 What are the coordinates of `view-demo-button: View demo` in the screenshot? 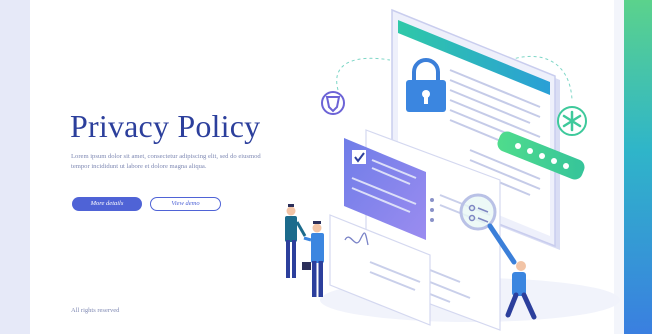 It's located at (185, 204).